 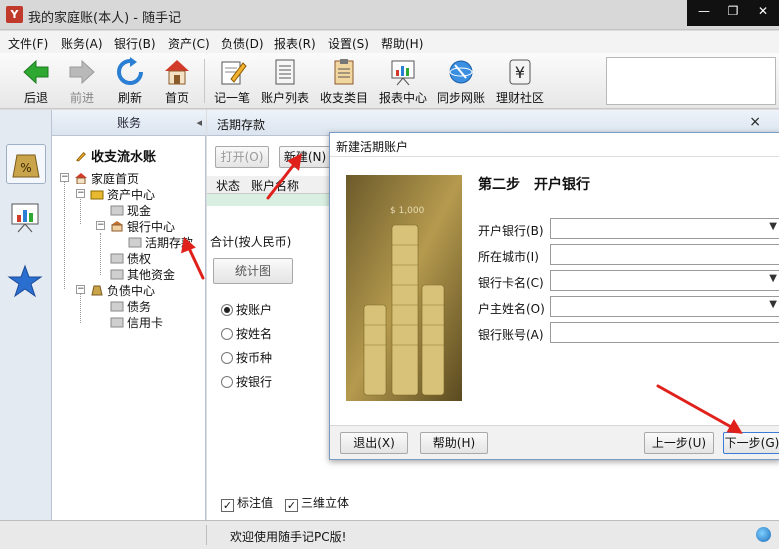 What do you see at coordinates (291, 505) in the screenshot?
I see `checkmark-icon: ✓` at bounding box center [291, 505].